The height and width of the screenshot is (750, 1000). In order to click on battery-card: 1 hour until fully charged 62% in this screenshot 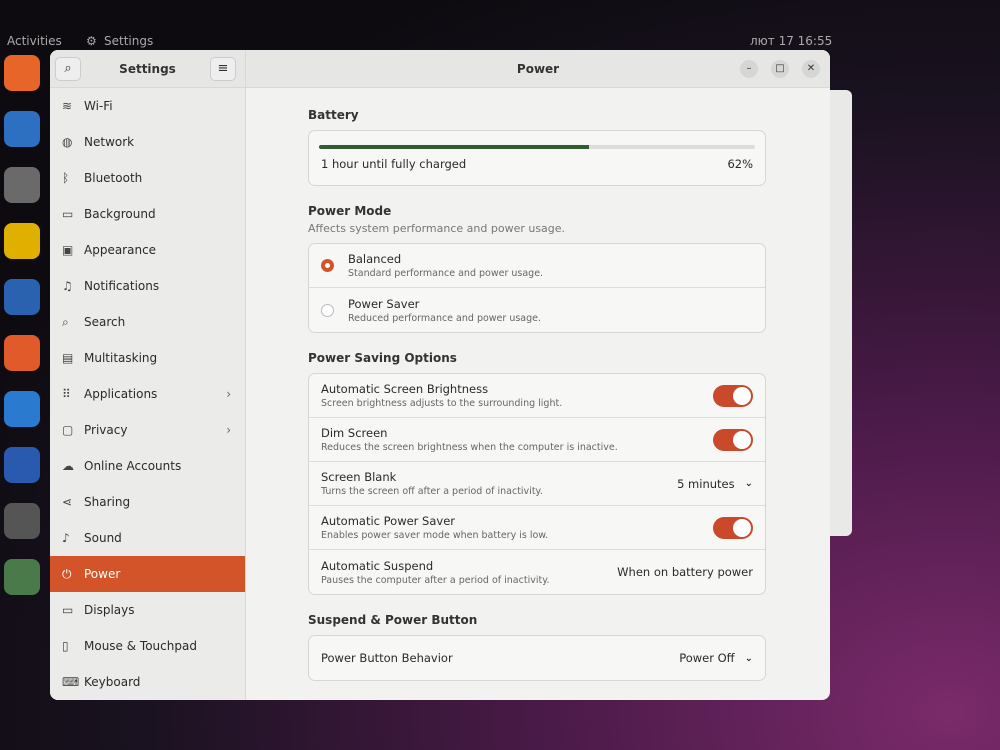, I will do `click(537, 158)`.